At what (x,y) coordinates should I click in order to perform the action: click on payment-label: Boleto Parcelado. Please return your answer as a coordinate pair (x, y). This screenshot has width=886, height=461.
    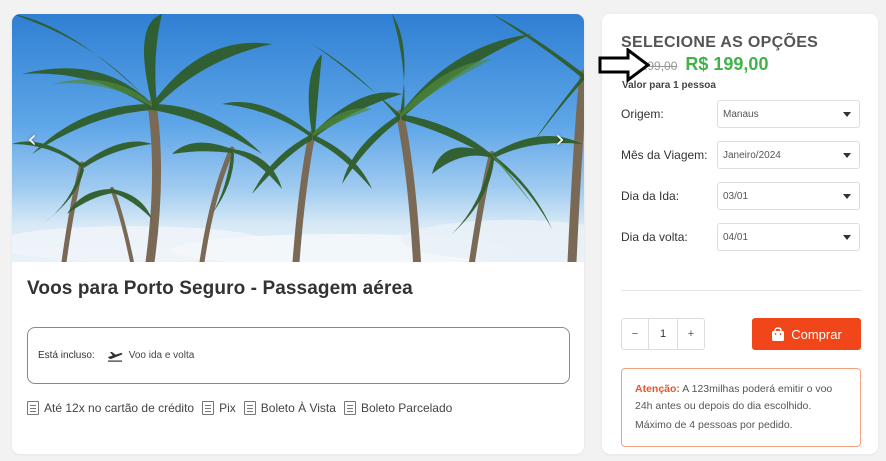
    Looking at the image, I should click on (406, 408).